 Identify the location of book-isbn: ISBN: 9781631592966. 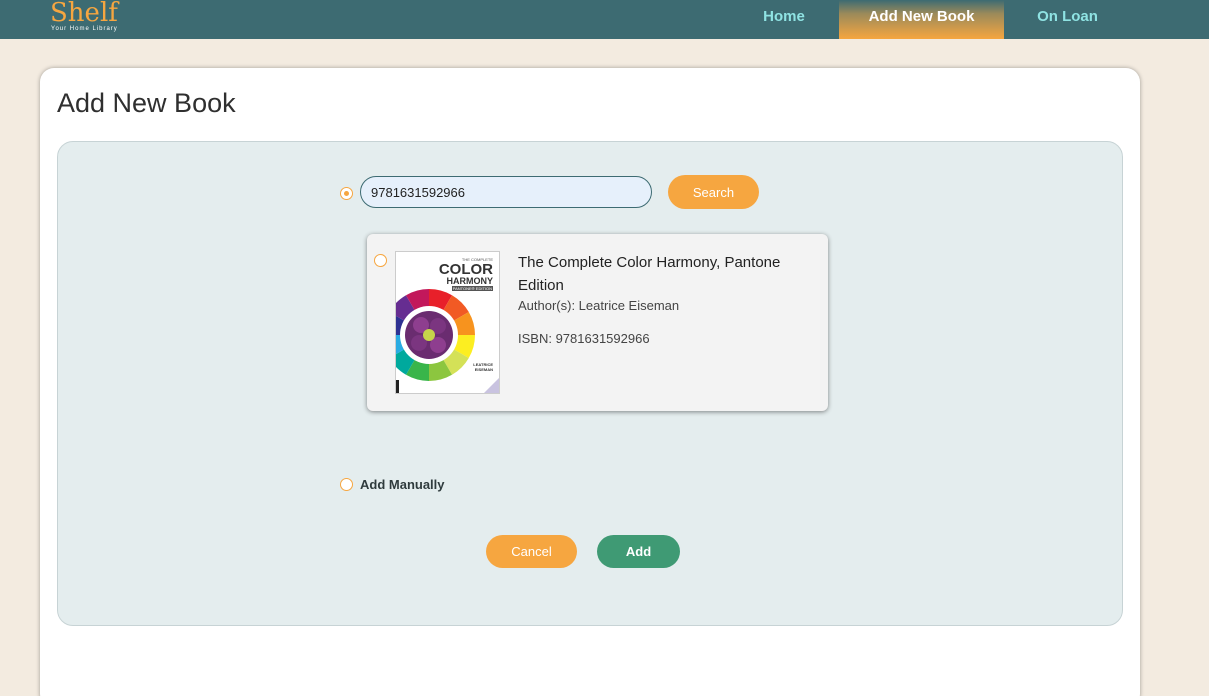
(584, 338).